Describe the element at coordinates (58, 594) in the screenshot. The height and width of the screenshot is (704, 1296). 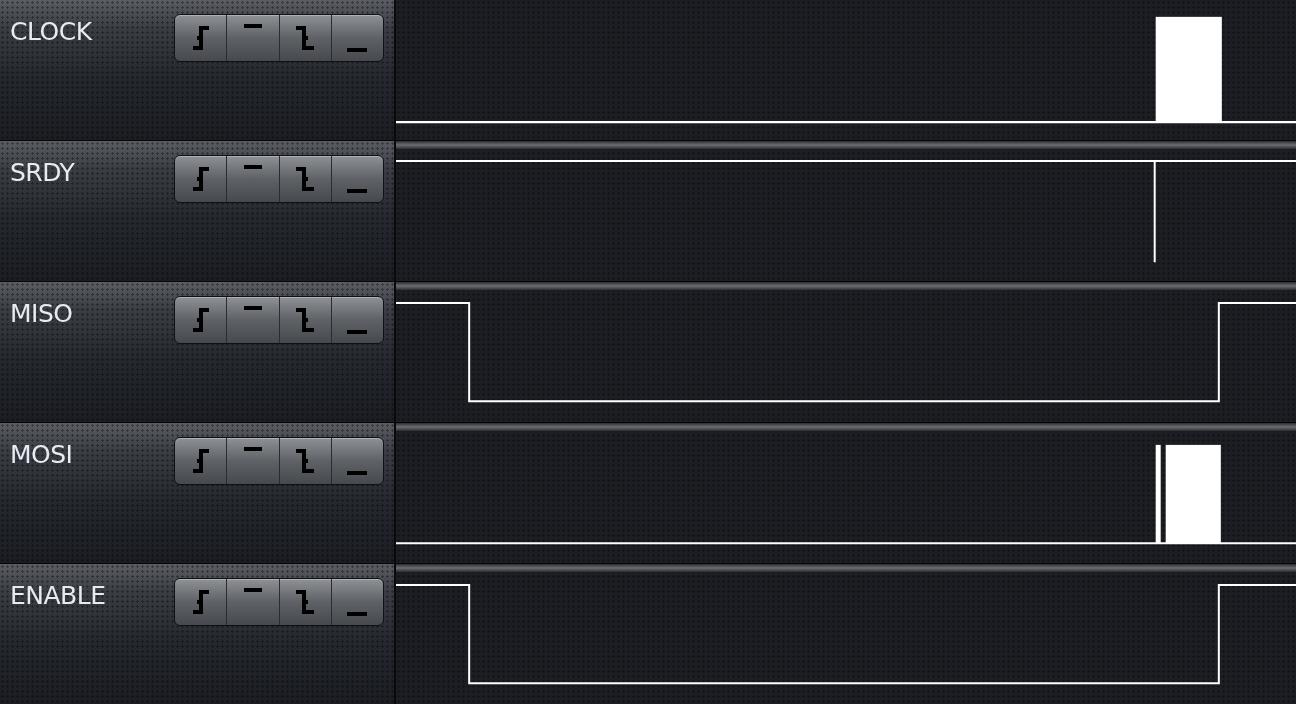
I see `channel-name: ENABLE` at that location.